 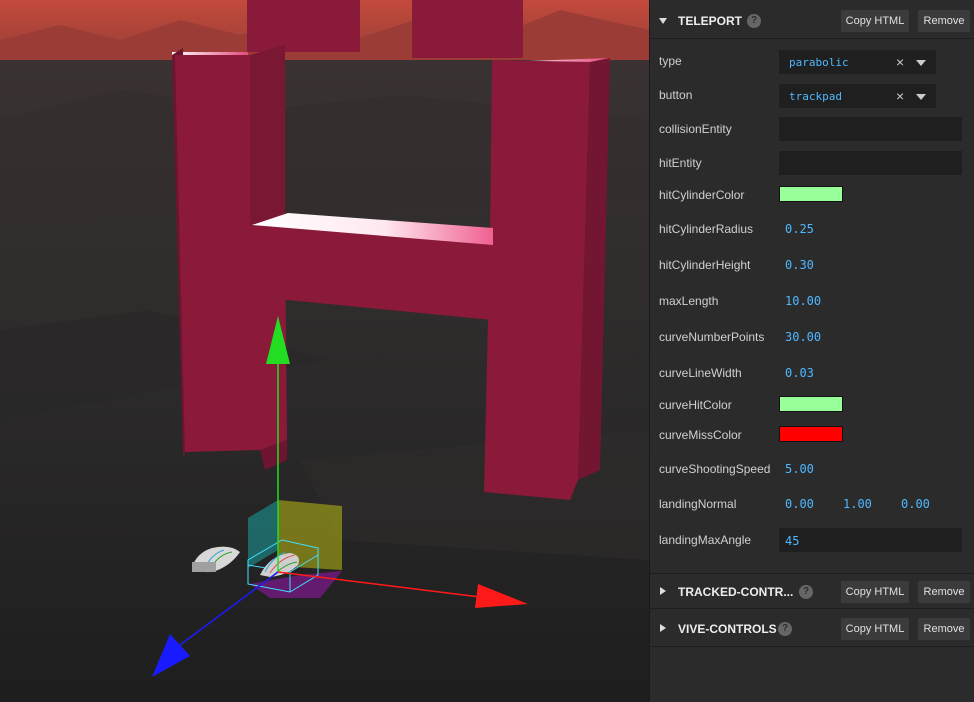 I want to click on landing-normal-y-input: 1.00, so click(x=857, y=504).